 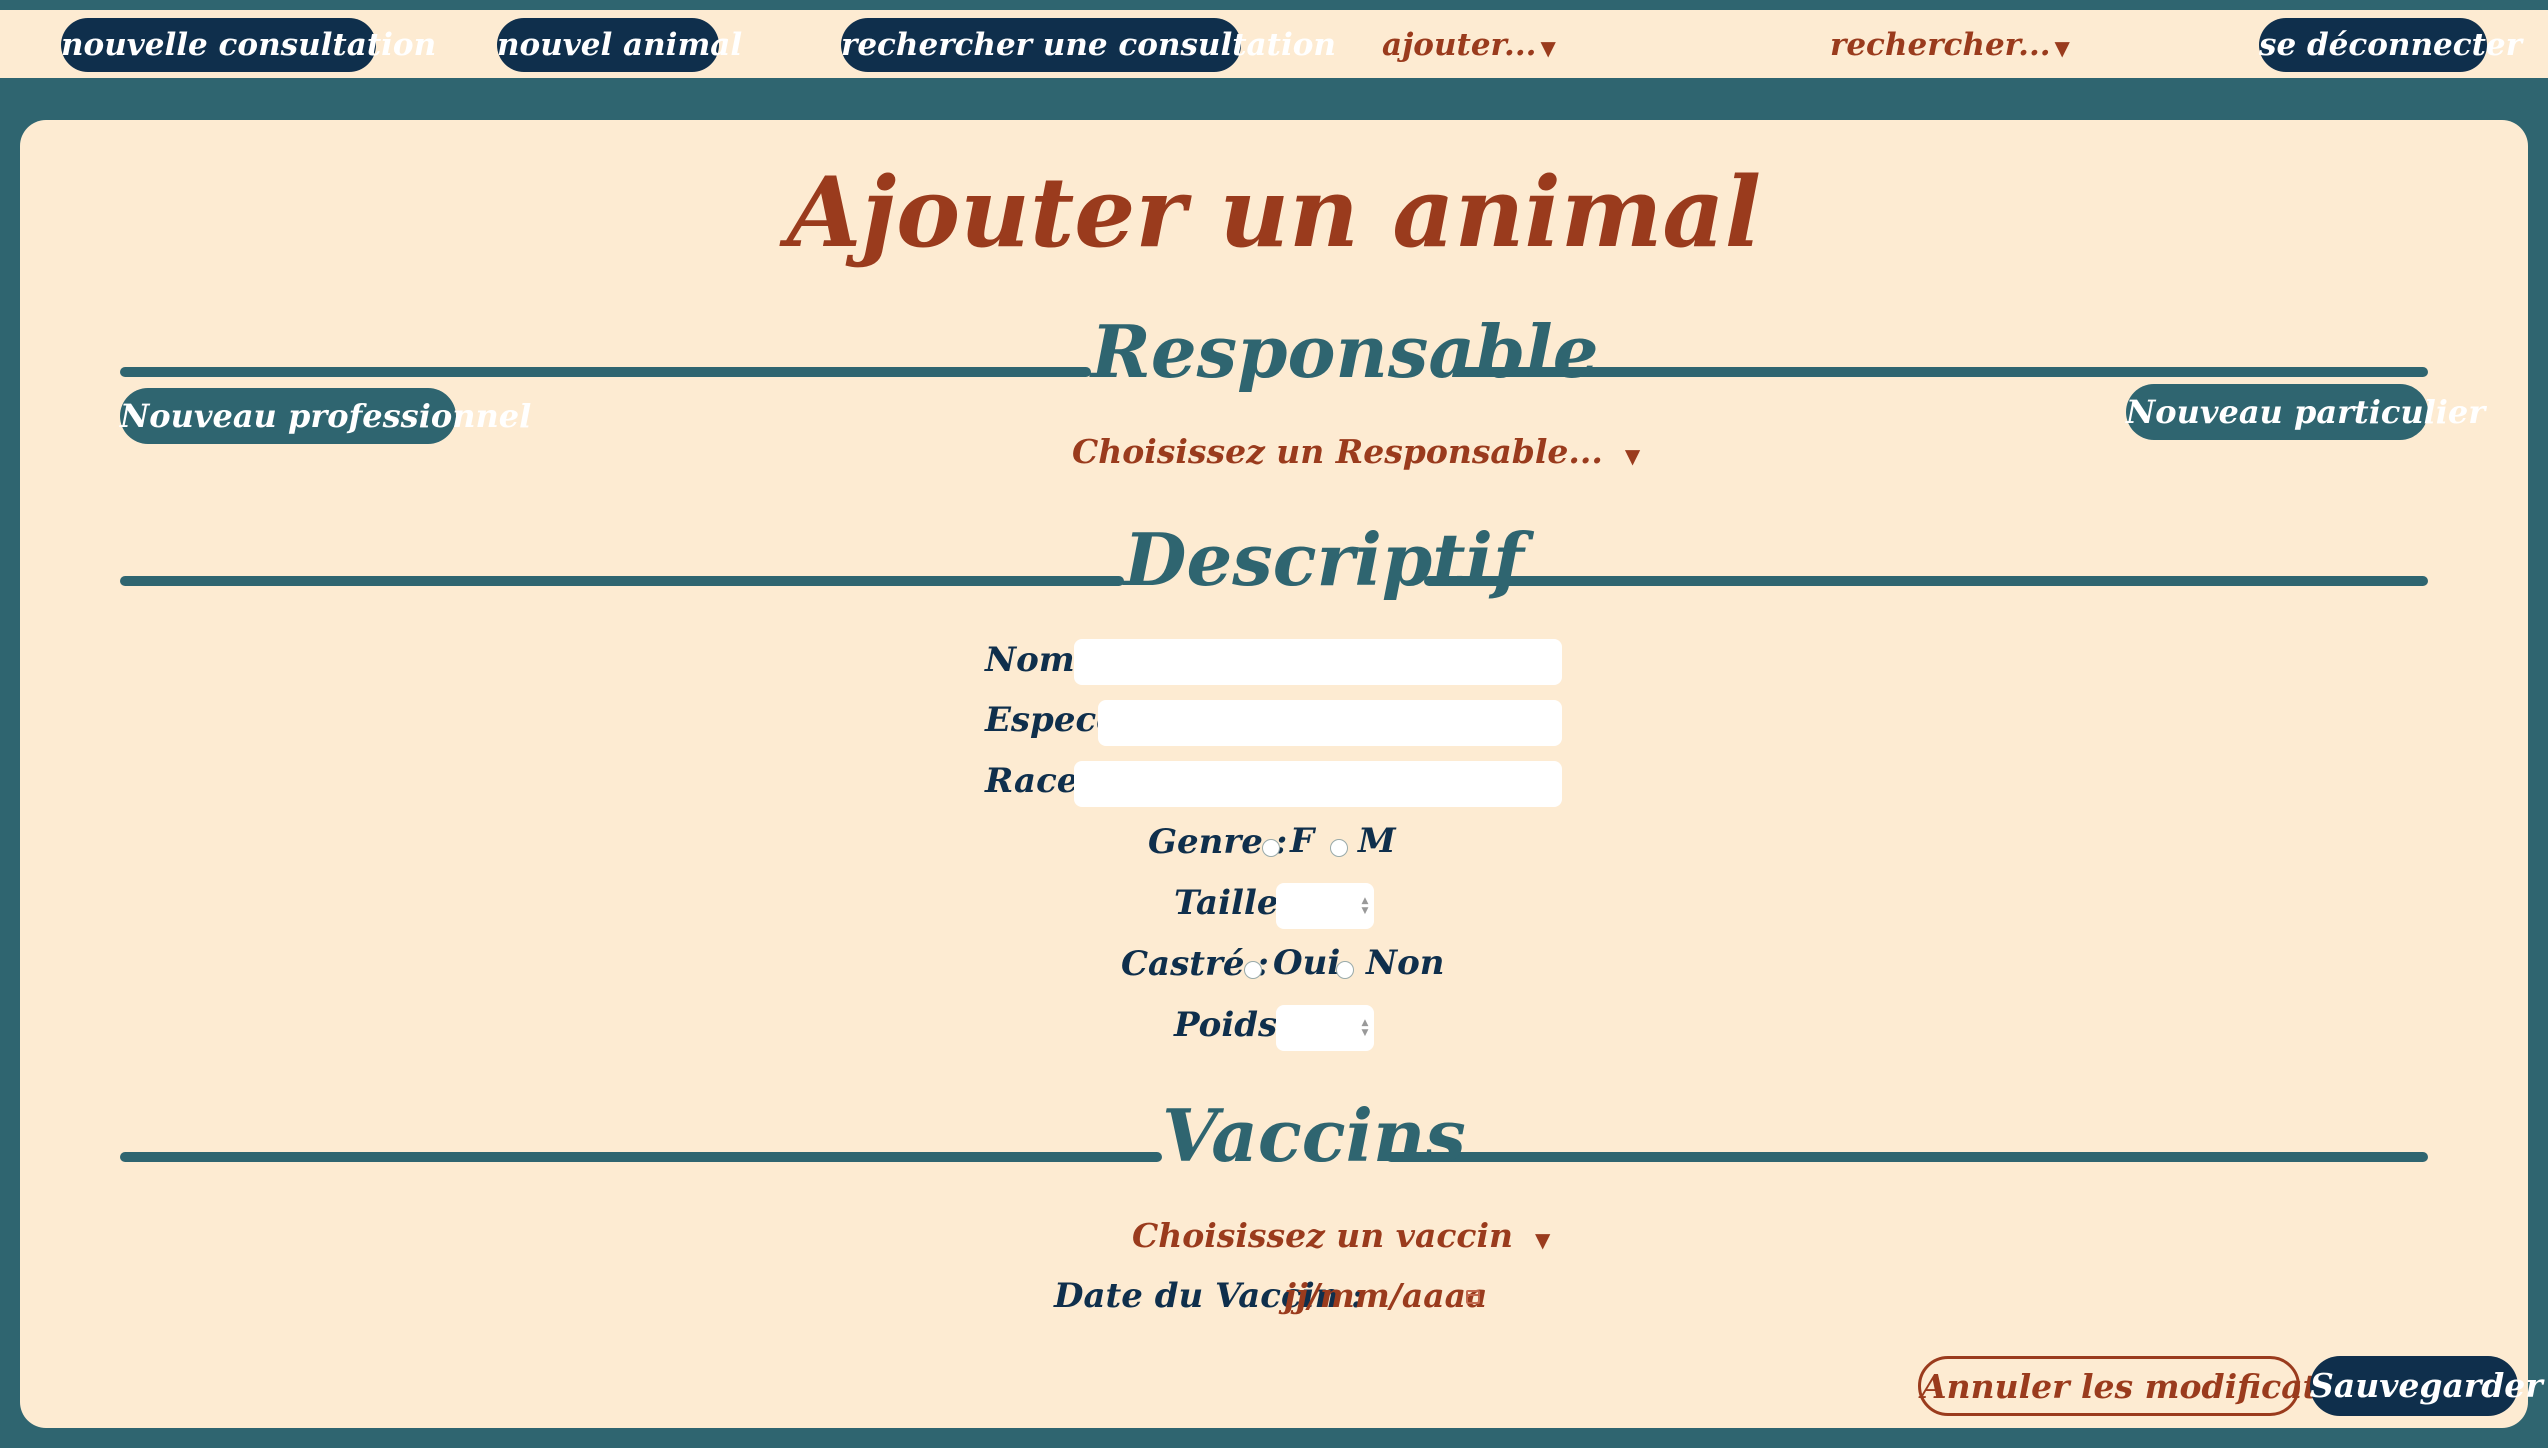 I want to click on top-border, so click(x=1274, y=5).